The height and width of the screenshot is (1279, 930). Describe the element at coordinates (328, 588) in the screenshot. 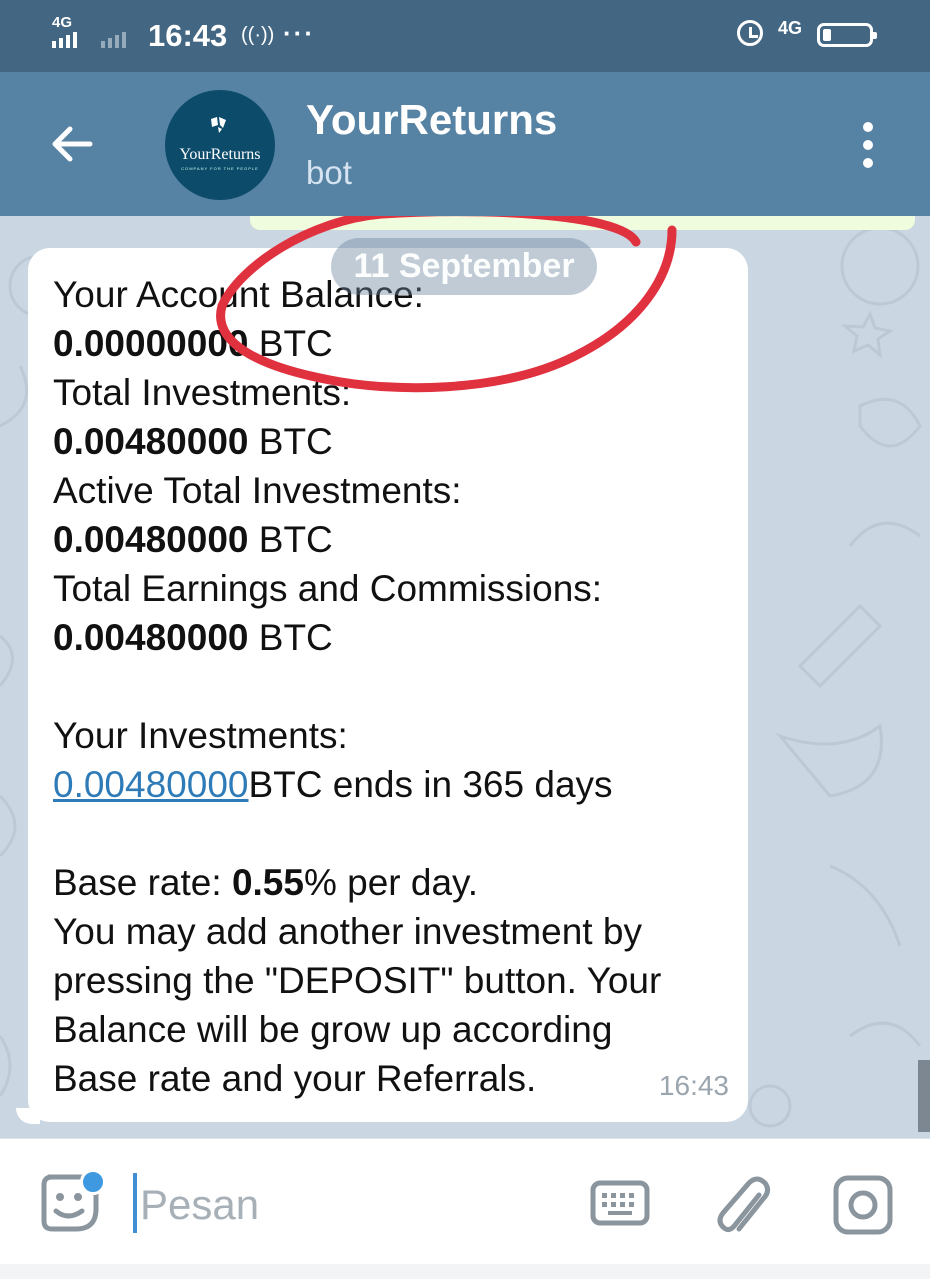

I see `earnings-label: Total Earnings and Commissions:` at that location.